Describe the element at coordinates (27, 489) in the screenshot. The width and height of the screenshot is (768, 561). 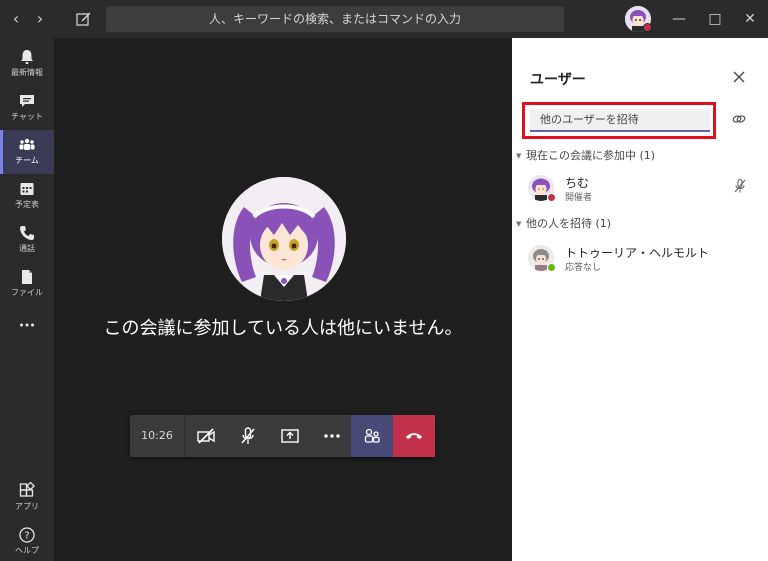
I see `apps-icon` at that location.